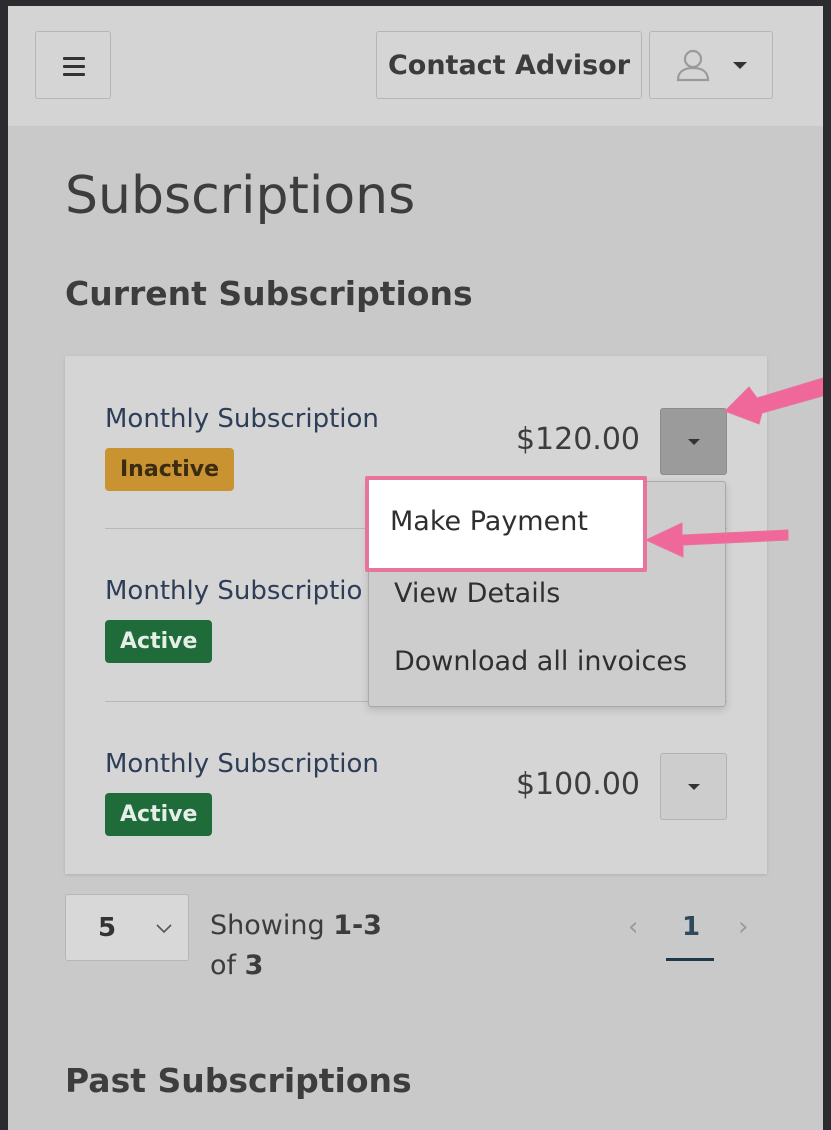  Describe the element at coordinates (733, 467) in the screenshot. I see `annotation-overlay` at that location.